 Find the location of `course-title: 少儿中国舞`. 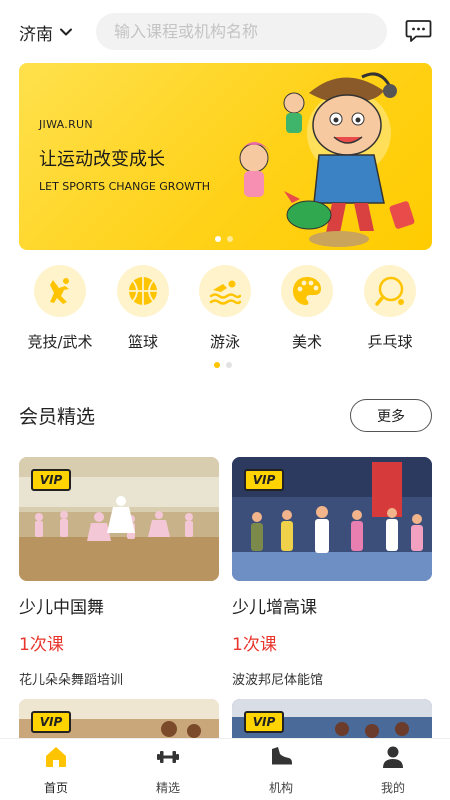

course-title: 少儿中国舞 is located at coordinates (61, 608).